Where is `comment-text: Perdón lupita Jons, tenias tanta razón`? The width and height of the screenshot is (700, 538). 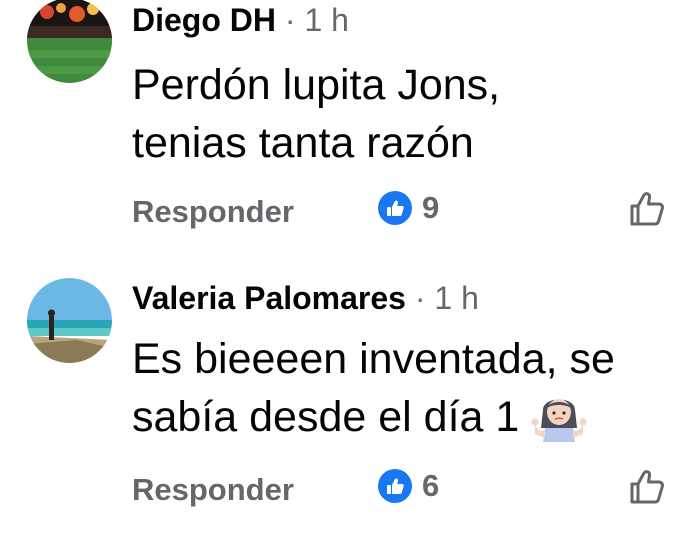
comment-text: Perdón lupita Jons, tenias tanta razón is located at coordinates (316, 114).